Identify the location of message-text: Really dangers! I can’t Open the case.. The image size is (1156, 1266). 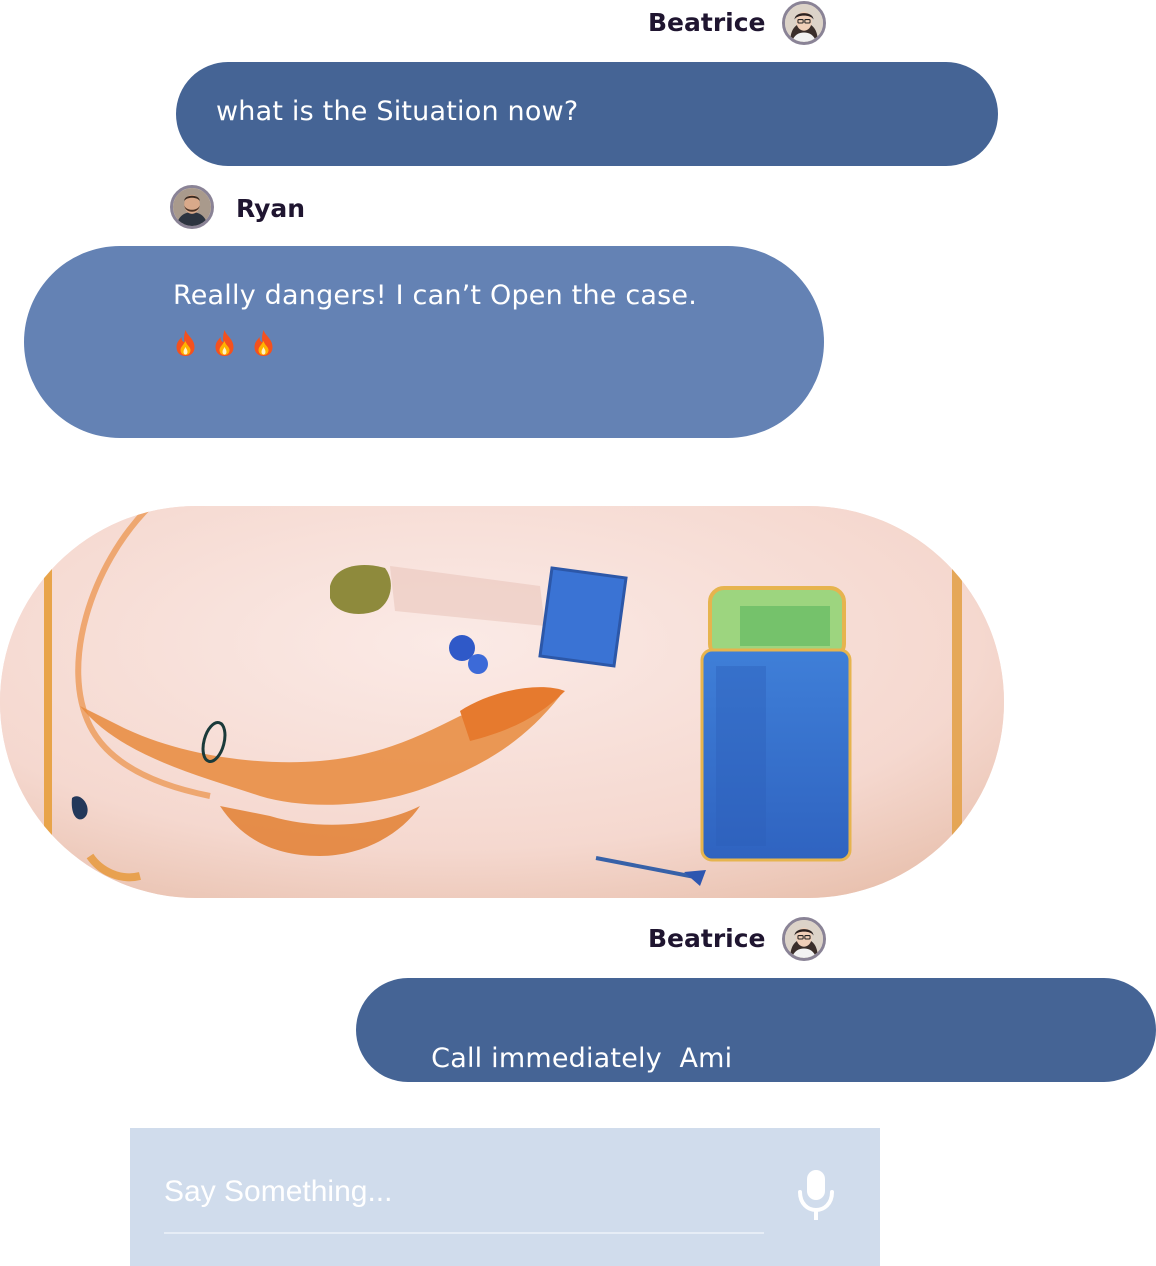
(435, 295).